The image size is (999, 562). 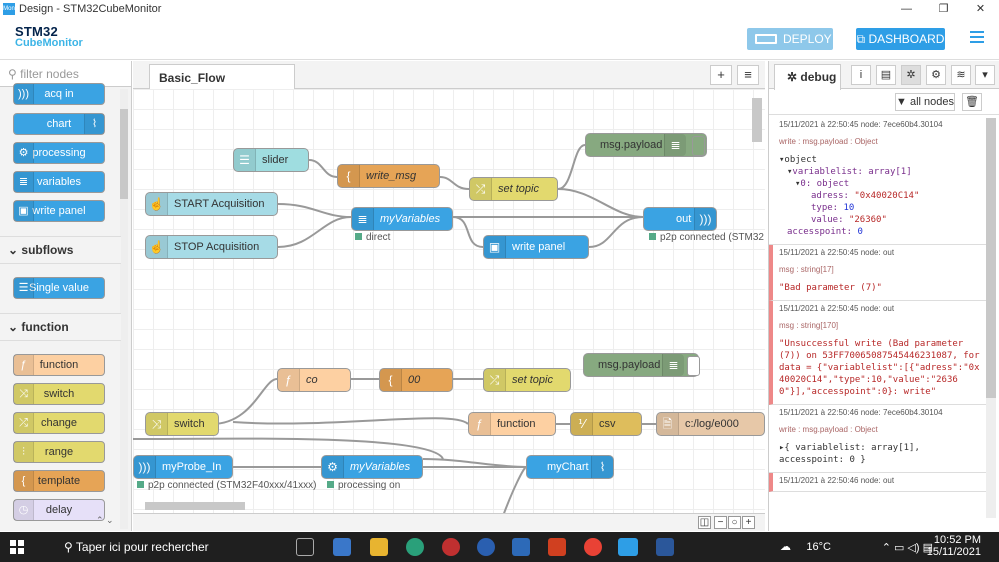 I want to click on navigator-icon: ◫, so click(x=704, y=522).